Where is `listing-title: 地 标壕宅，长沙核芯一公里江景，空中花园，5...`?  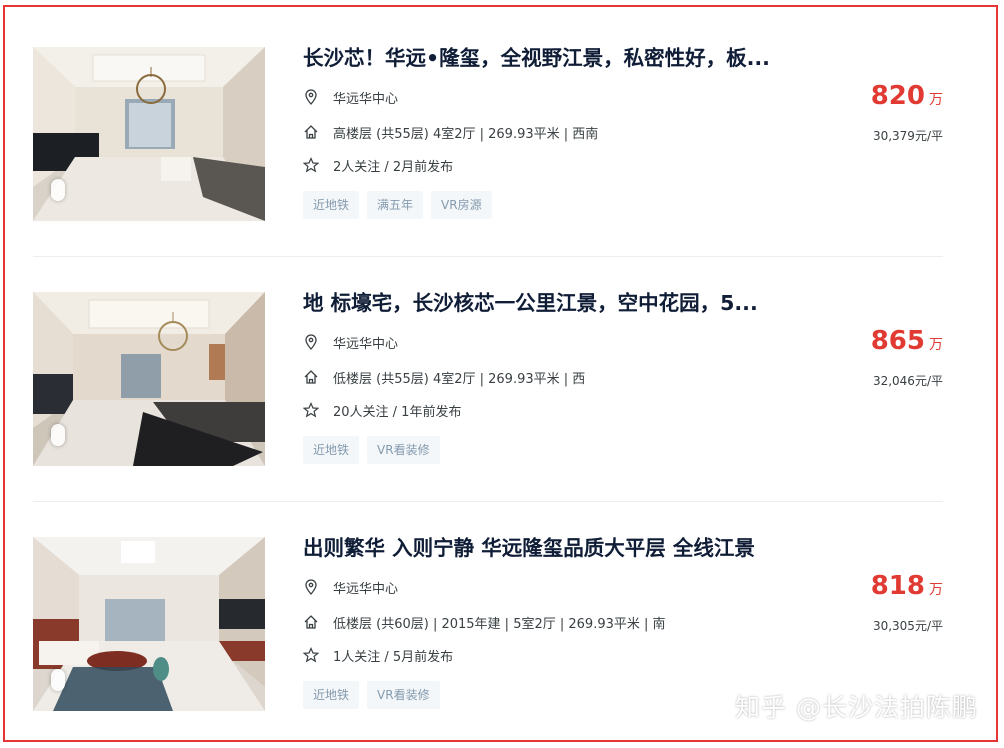
listing-title: 地 标壕宅，长沙核芯一公里江景，空中花园，5... is located at coordinates (563, 303).